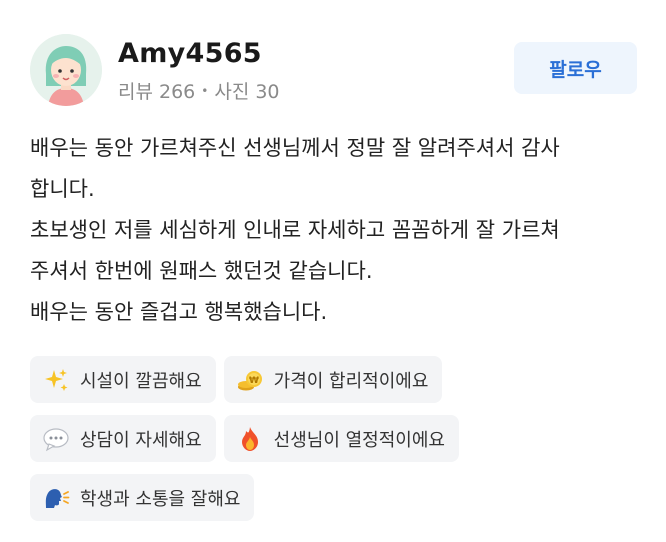 This screenshot has width=666, height=542. Describe the element at coordinates (157, 92) in the screenshot. I see `review-count: 리뷰 266` at that location.